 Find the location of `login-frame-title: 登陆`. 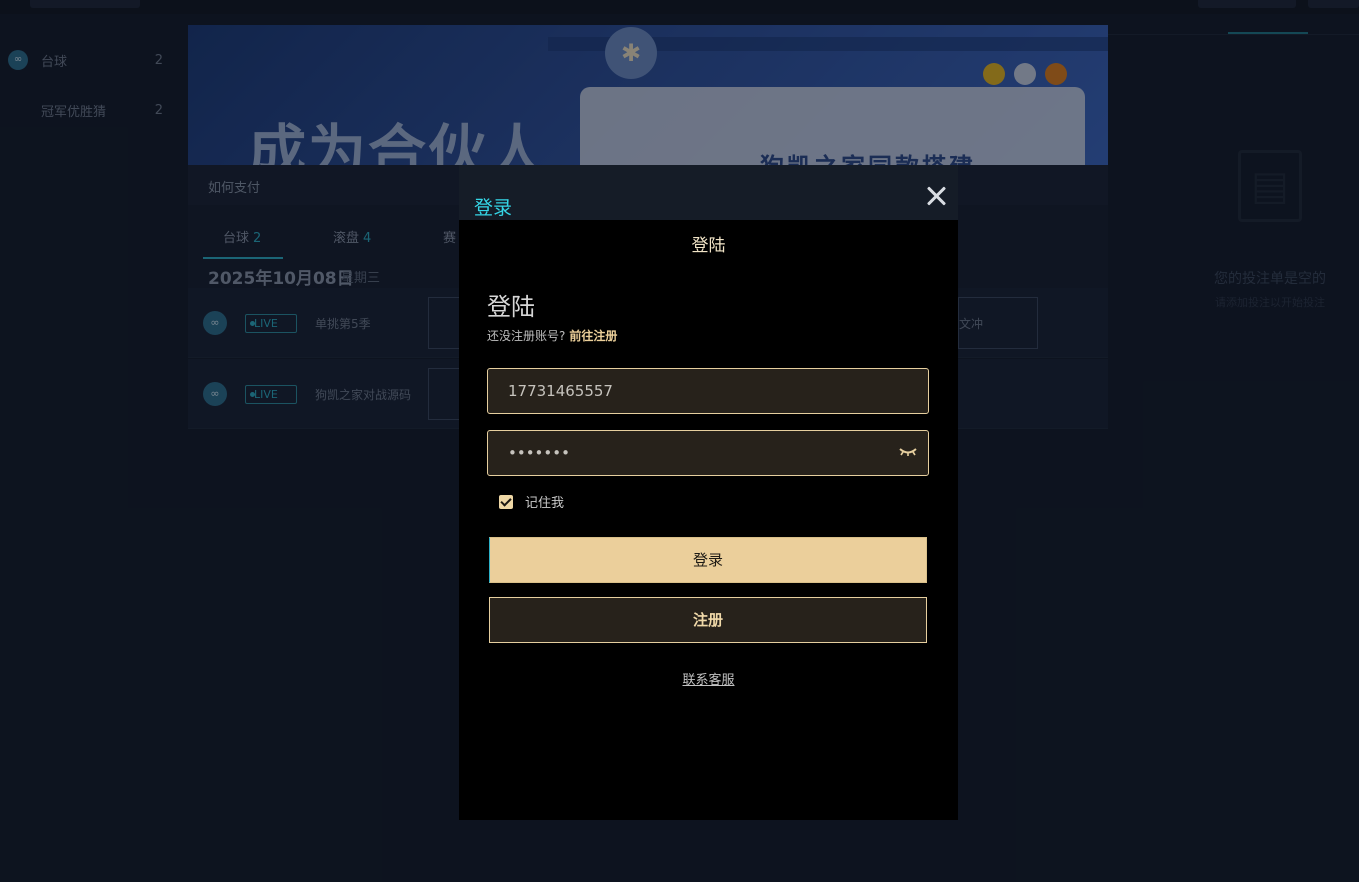

login-frame-title: 登陆 is located at coordinates (708, 246).